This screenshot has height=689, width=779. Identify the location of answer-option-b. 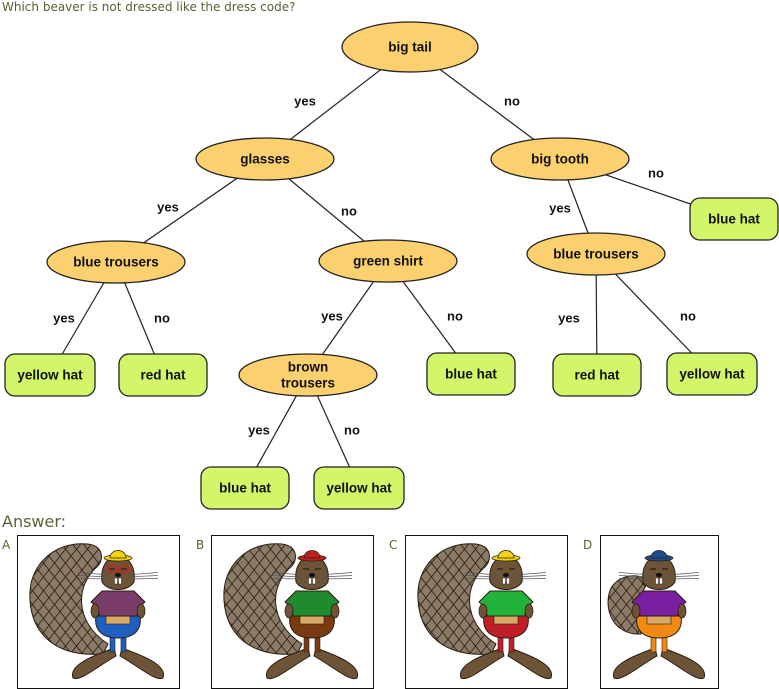
(292, 612).